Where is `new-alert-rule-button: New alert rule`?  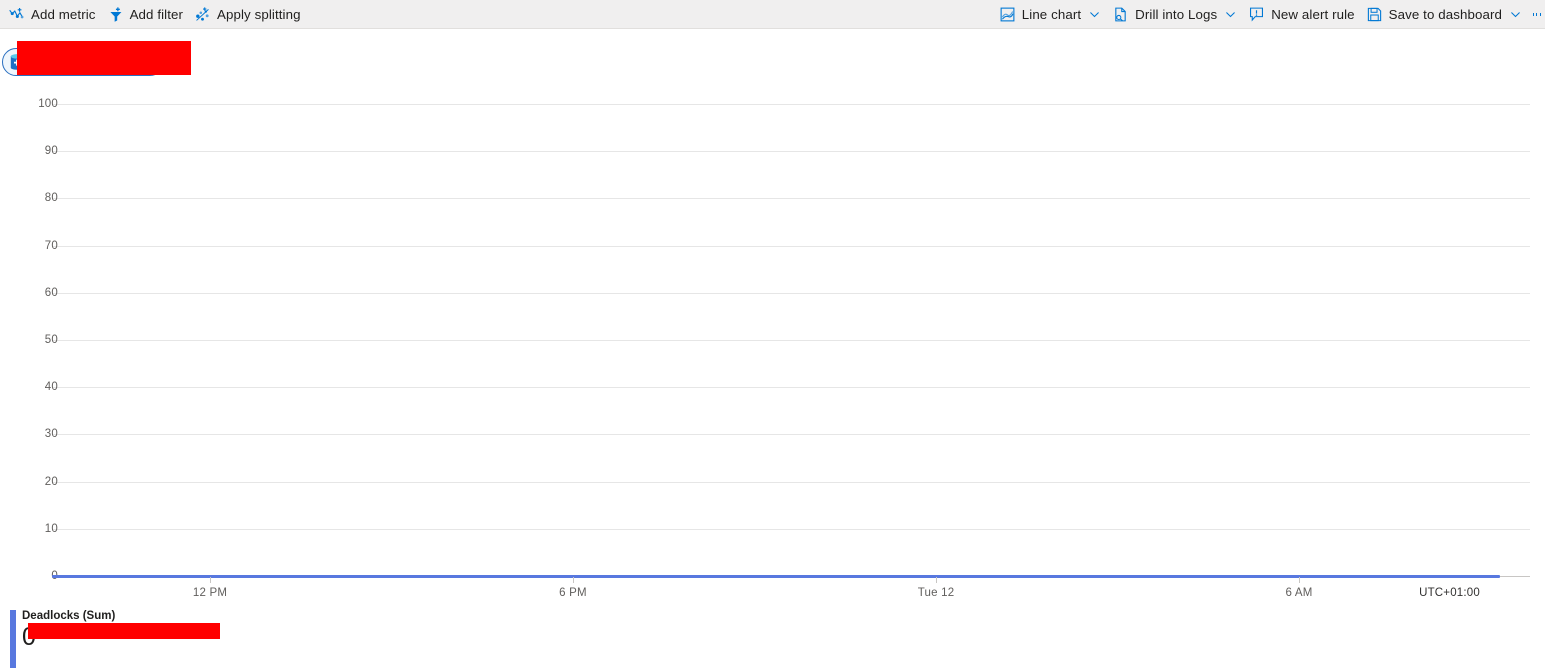
new-alert-rule-button: New alert rule is located at coordinates (1302, 14).